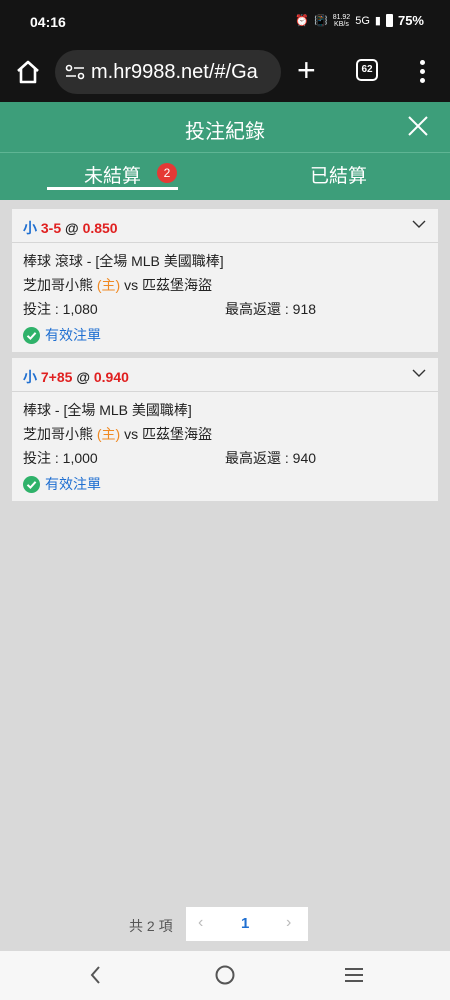 Image resolution: width=450 pixels, height=1000 pixels. I want to click on total-count: 共 2 項, so click(151, 926).